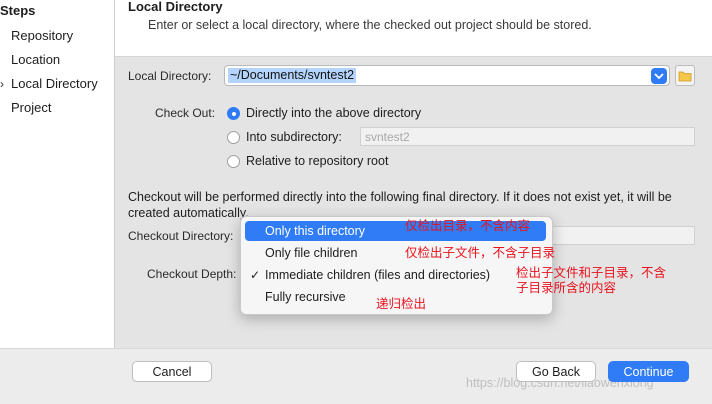 The height and width of the screenshot is (404, 712). Describe the element at coordinates (333, 113) in the screenshot. I see `option-directly-label: Directly into the above directory` at that location.